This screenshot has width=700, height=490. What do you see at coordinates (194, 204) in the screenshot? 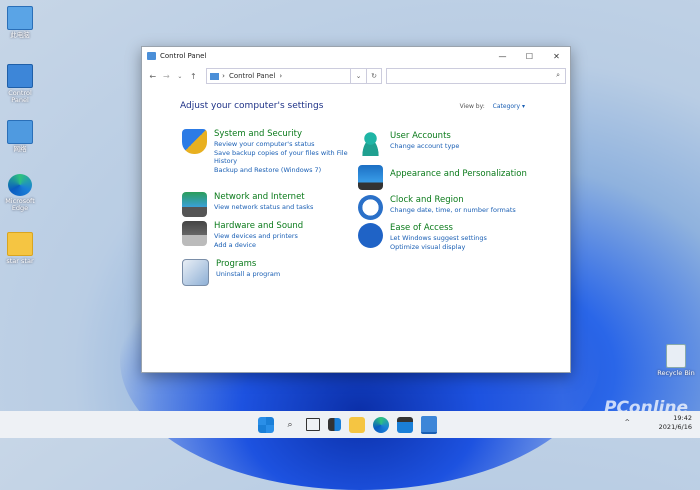
I see `network-globe-icon` at bounding box center [194, 204].